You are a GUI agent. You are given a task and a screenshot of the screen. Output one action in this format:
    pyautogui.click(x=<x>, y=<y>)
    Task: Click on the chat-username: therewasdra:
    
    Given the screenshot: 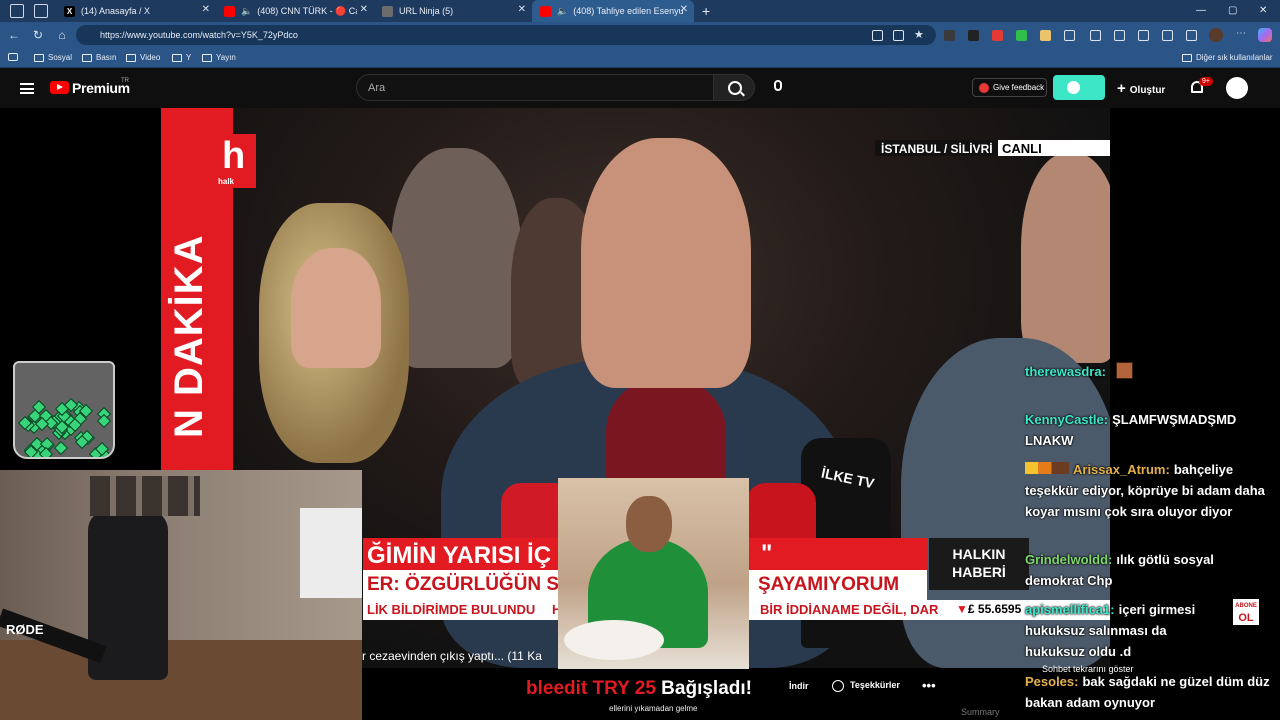 What is the action you would take?
    pyautogui.click(x=1065, y=371)
    